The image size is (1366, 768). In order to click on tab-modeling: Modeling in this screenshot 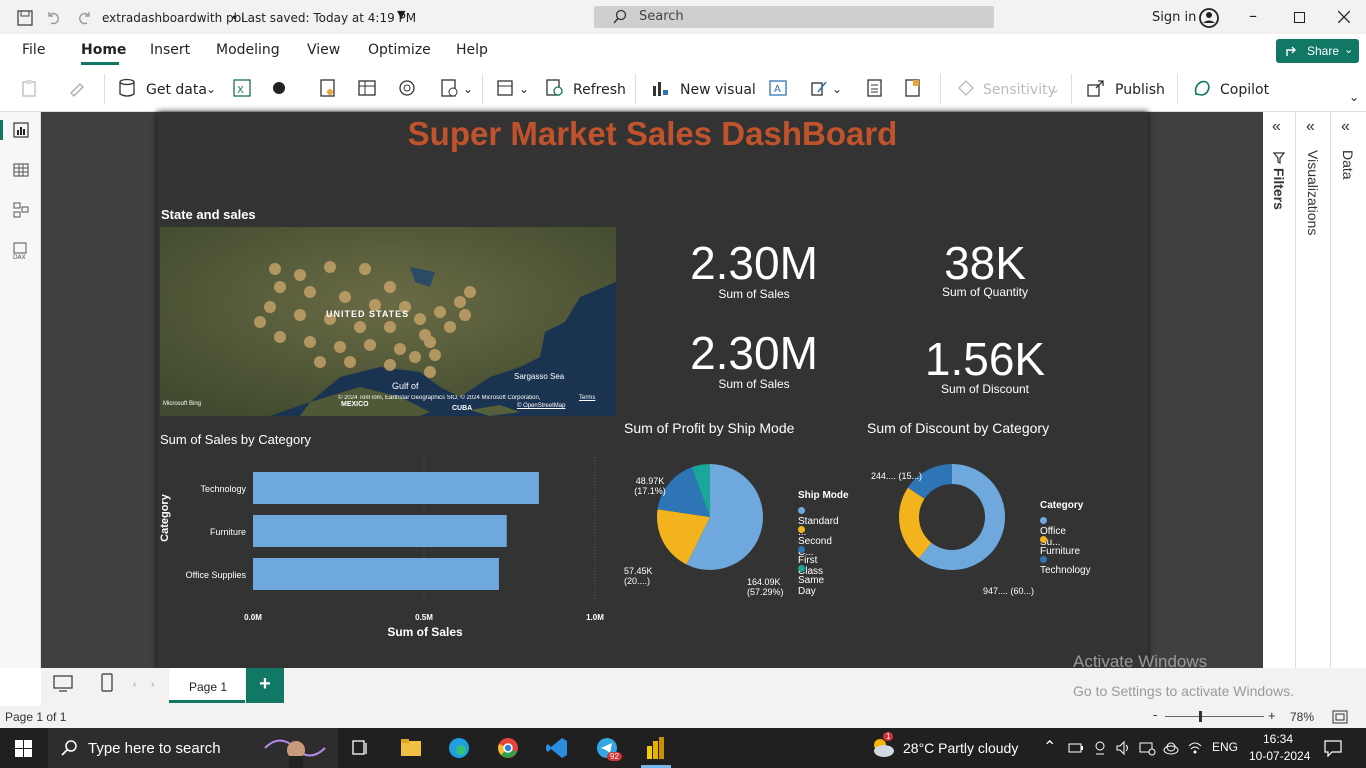, I will do `click(248, 50)`.